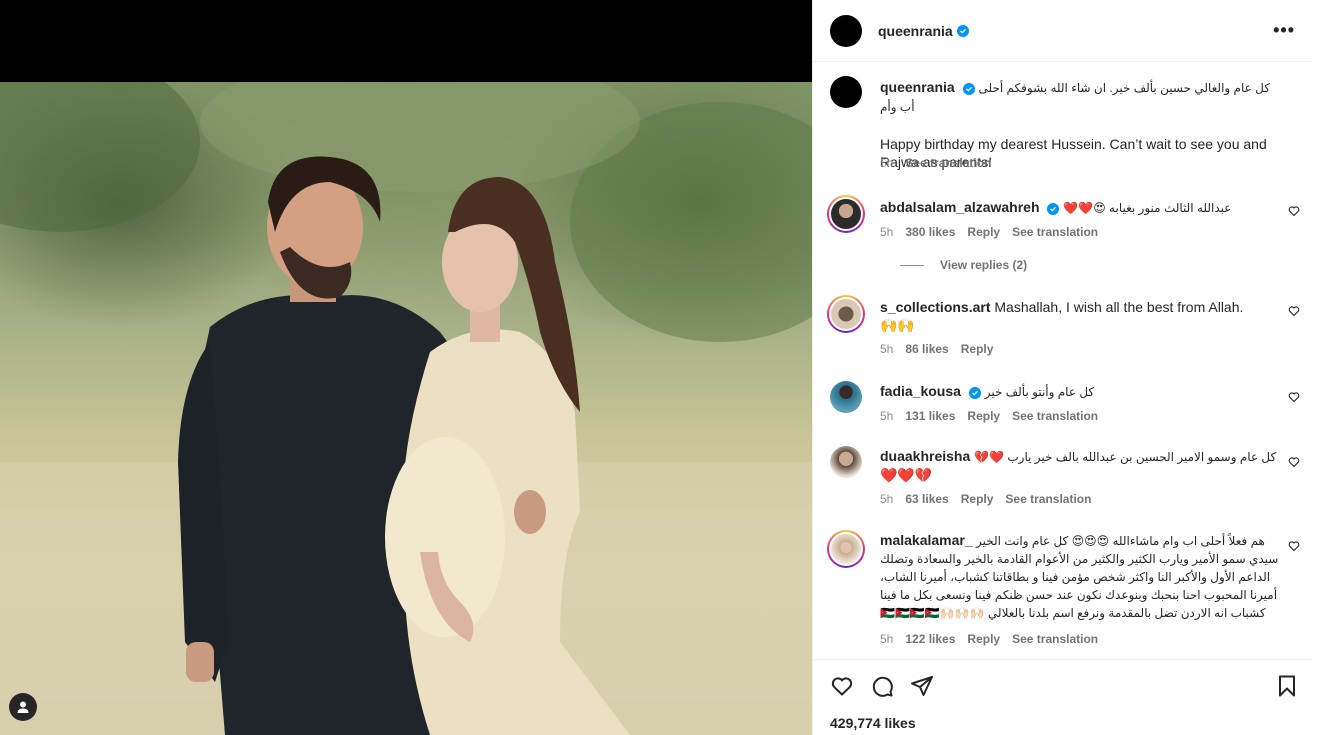  Describe the element at coordinates (1039, 392) in the screenshot. I see `comment-text: كل عام وأنتو بألف خير` at that location.